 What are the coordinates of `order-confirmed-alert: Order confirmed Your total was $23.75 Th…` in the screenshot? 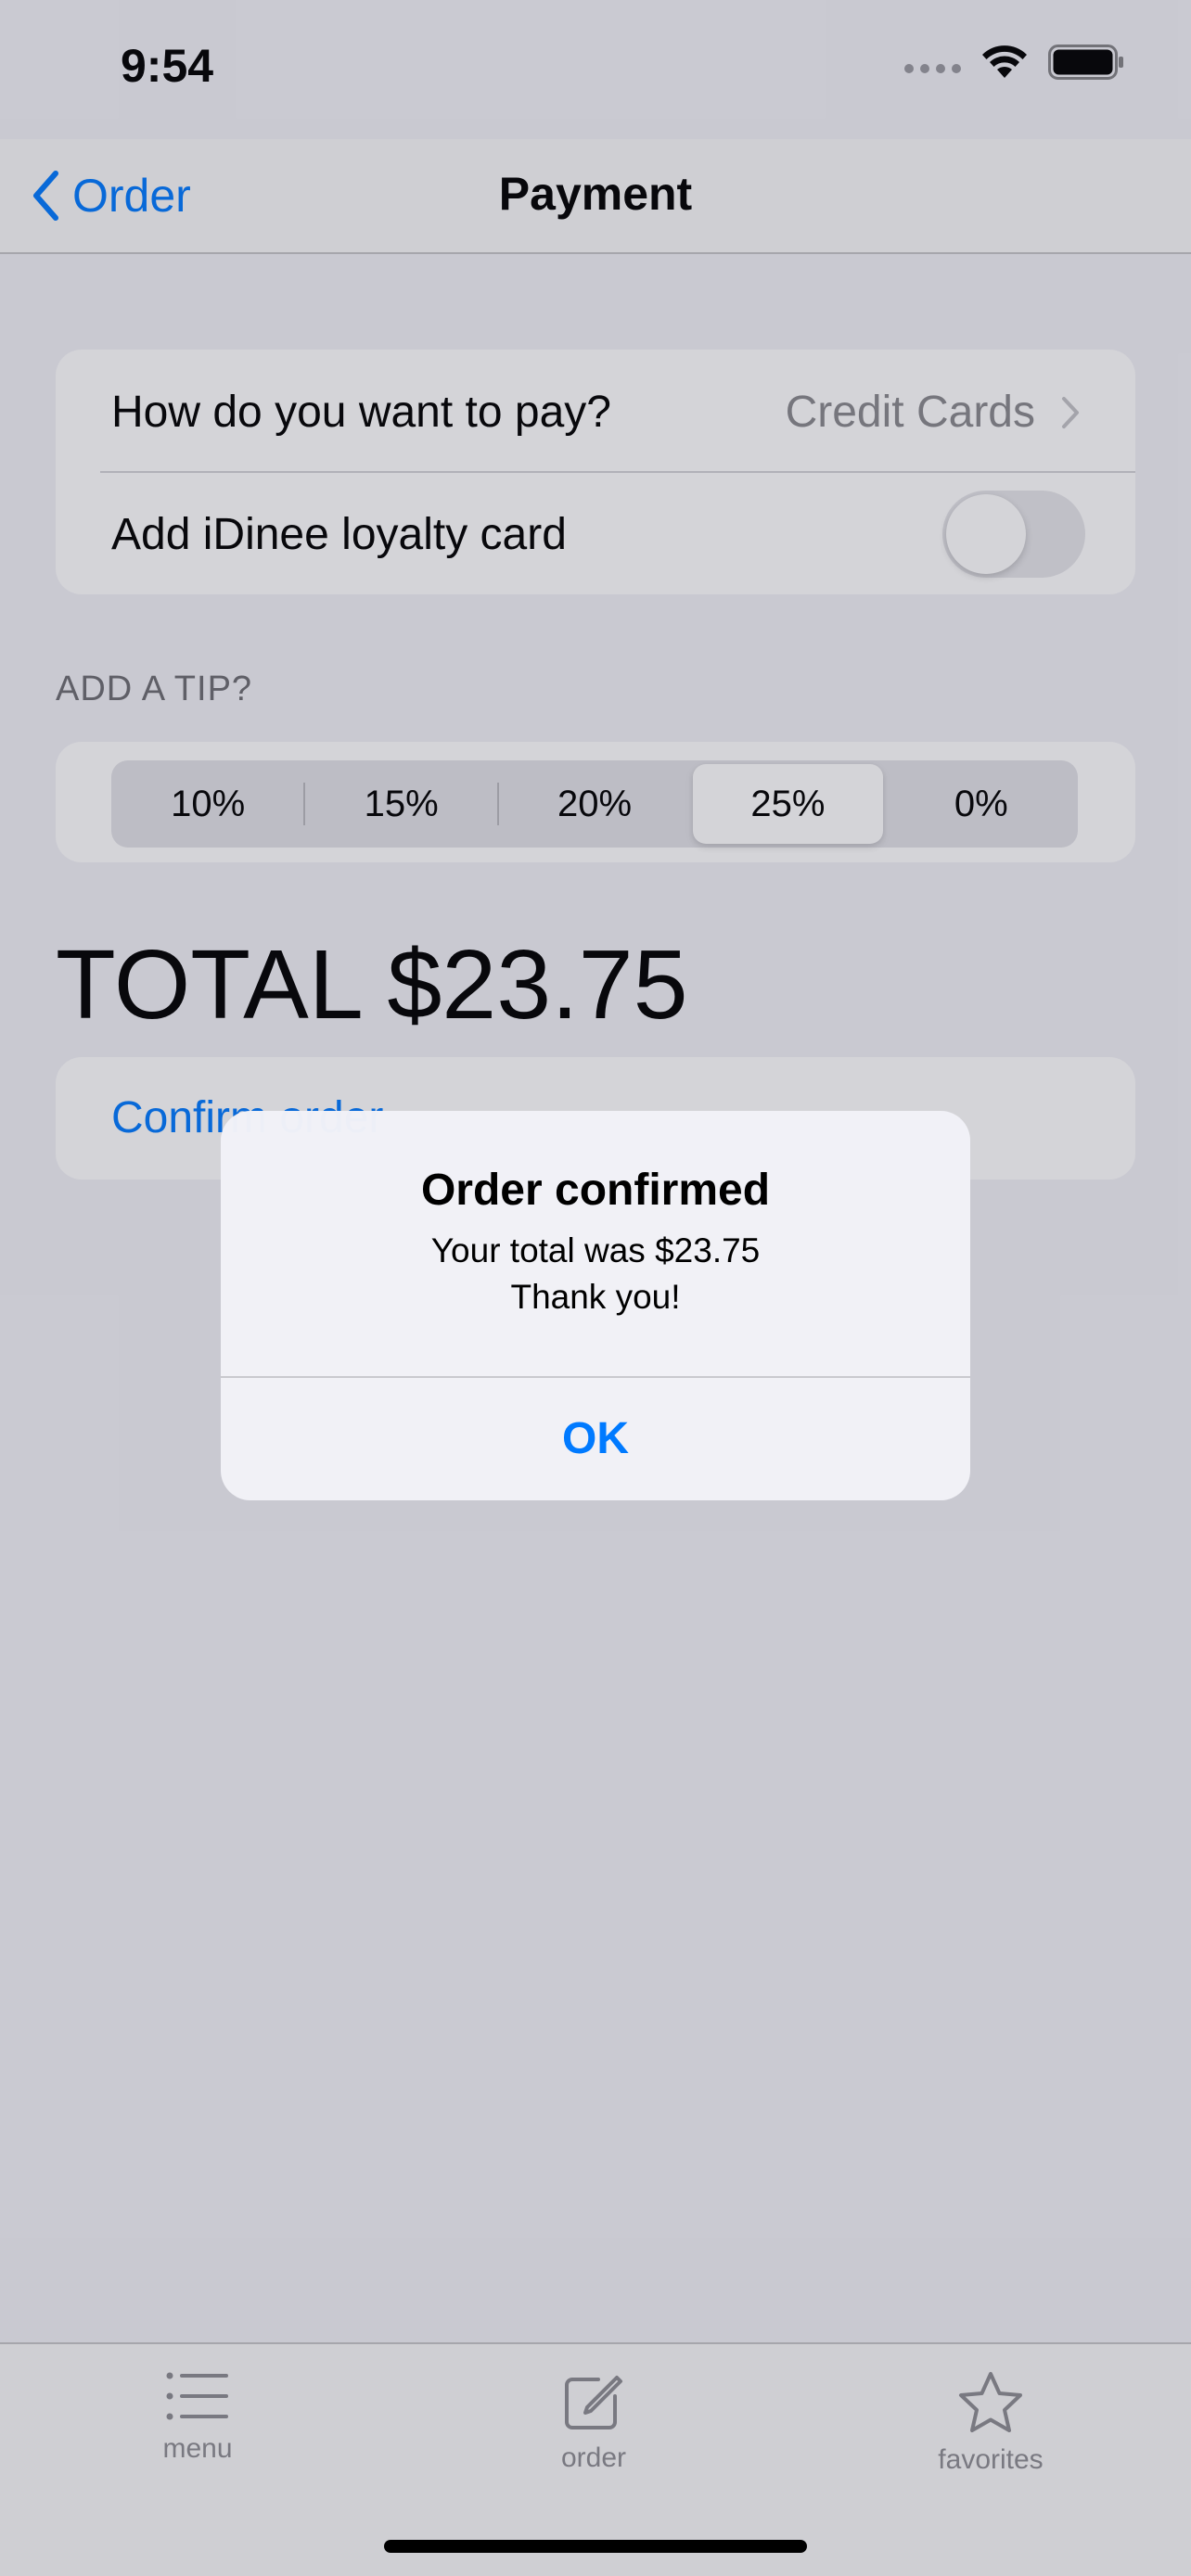 It's located at (595, 1305).